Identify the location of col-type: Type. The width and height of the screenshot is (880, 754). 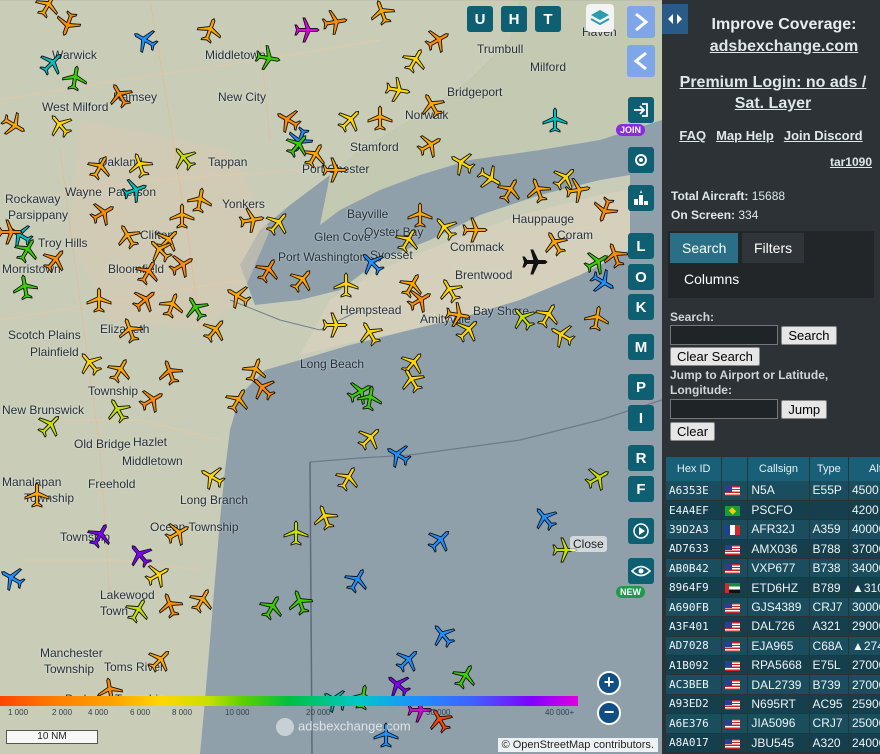
(829, 469).